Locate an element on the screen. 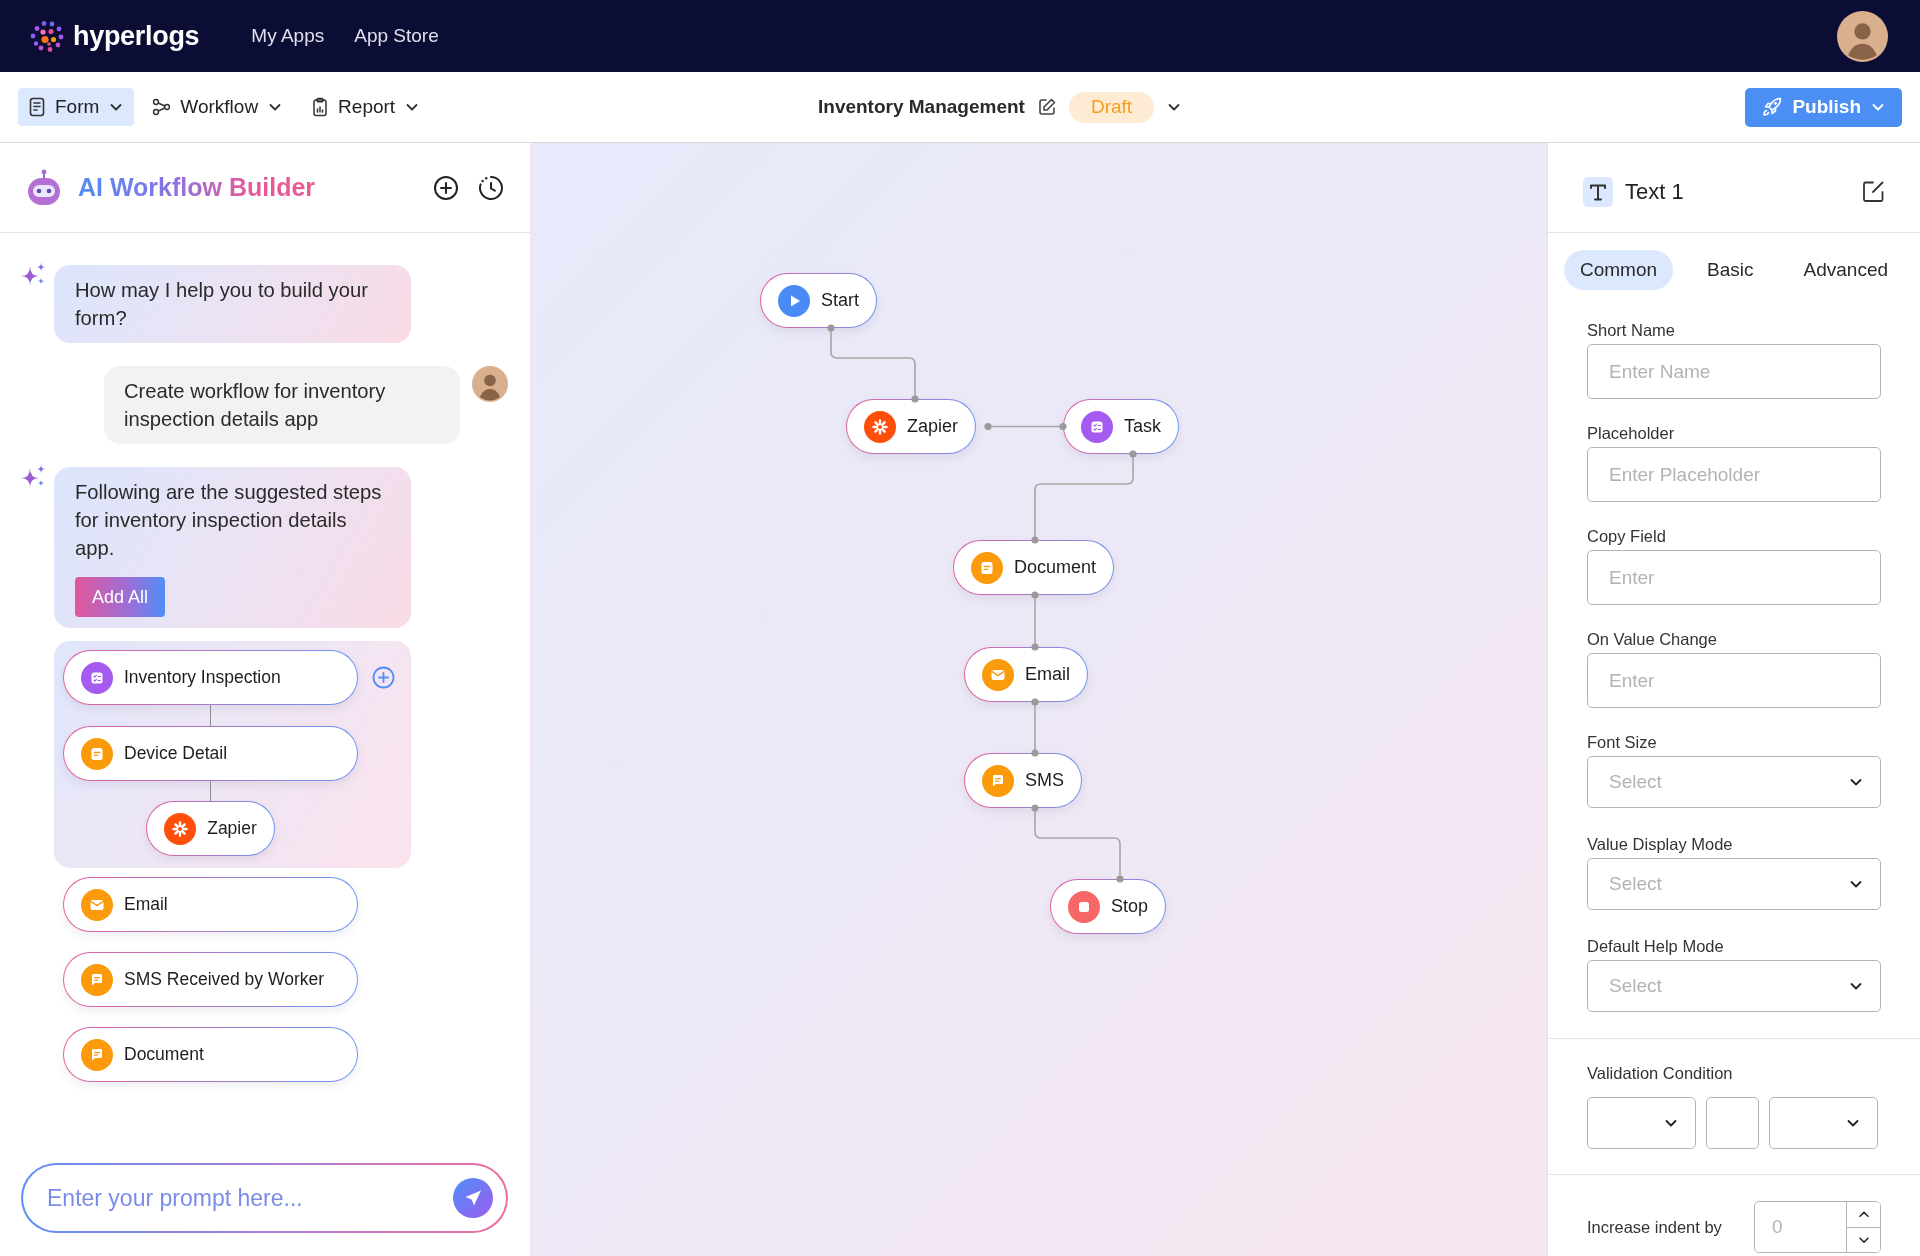  field-label: On Value Change is located at coordinates (1652, 639).